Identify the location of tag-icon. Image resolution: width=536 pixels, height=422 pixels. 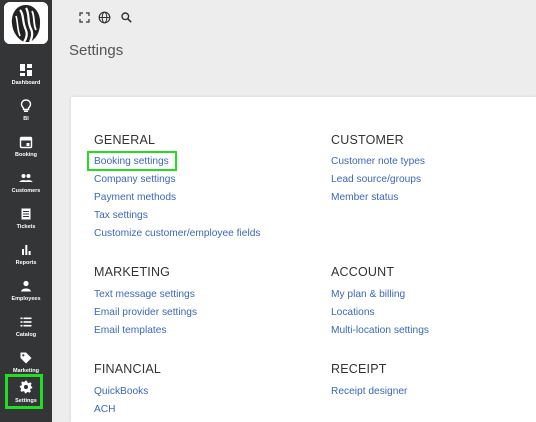
(26, 357).